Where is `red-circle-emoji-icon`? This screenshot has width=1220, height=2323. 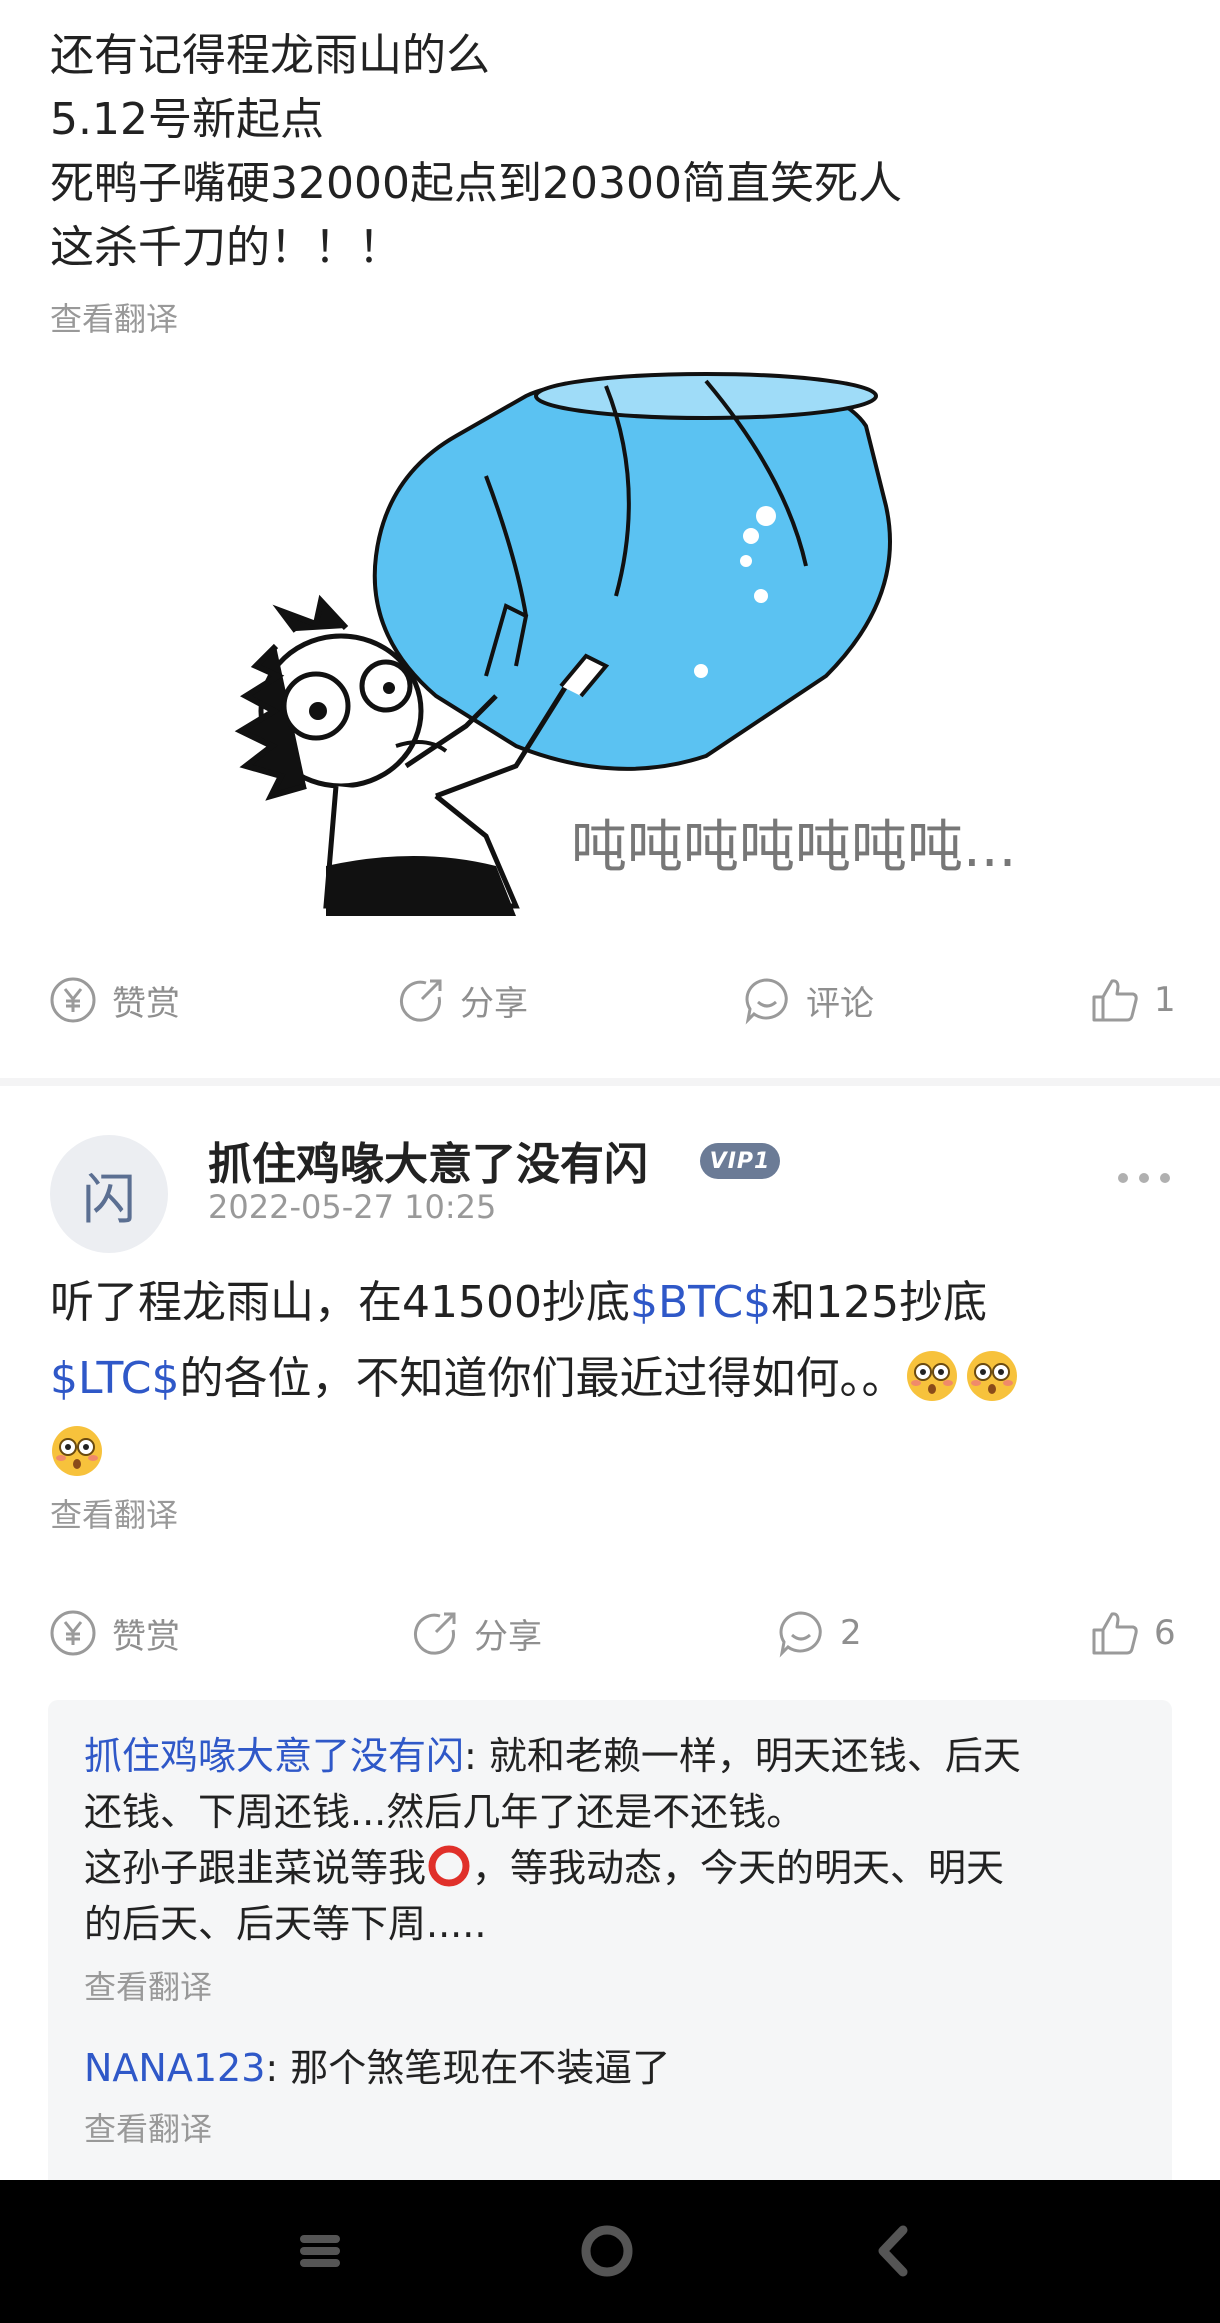
red-circle-emoji-icon is located at coordinates (449, 1866).